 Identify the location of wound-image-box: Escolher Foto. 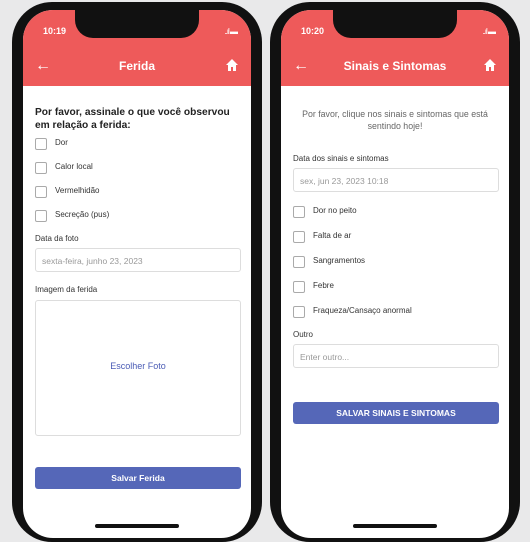
(138, 368).